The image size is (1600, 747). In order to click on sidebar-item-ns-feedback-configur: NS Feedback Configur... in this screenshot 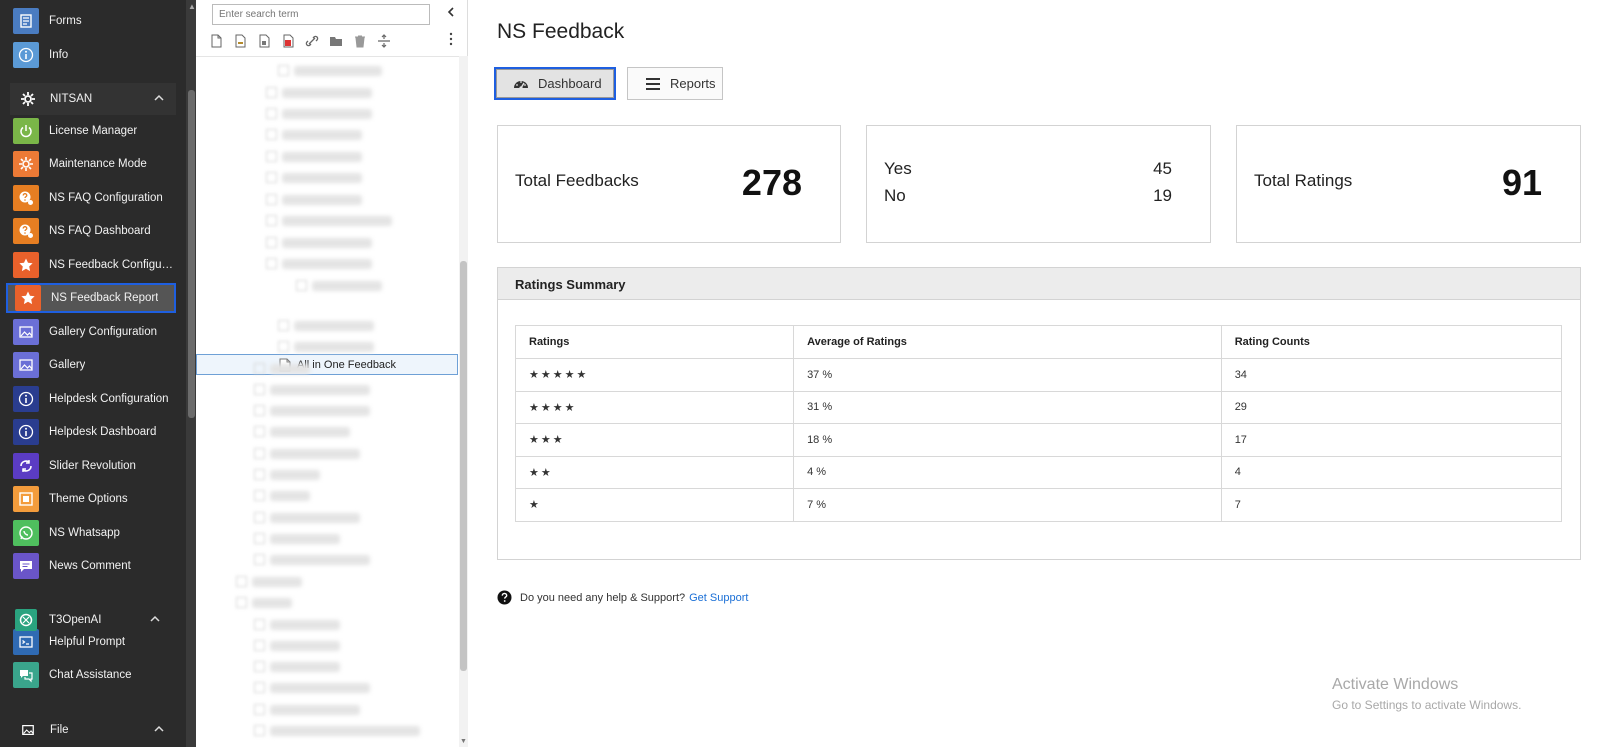, I will do `click(91, 265)`.